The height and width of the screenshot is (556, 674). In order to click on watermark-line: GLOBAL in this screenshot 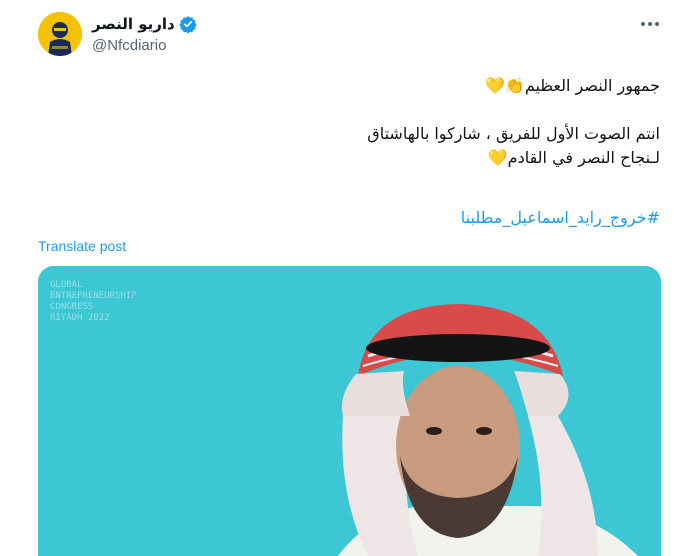, I will do `click(66, 285)`.